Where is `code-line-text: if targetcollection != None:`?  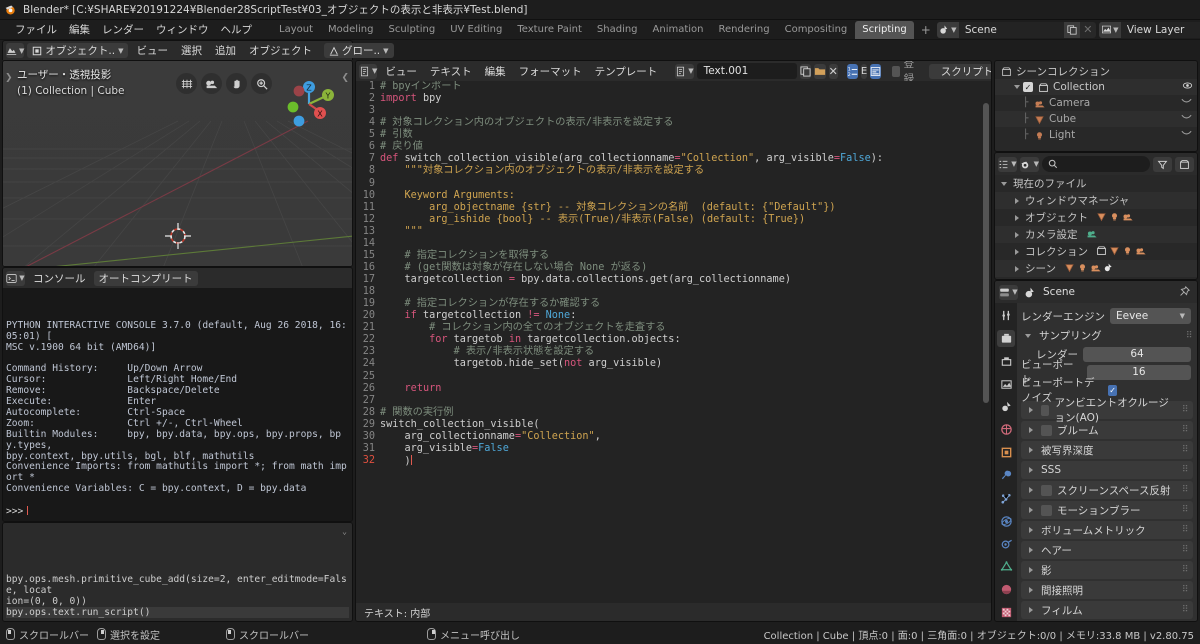 code-line-text: if targetcollection != None: is located at coordinates (685, 316).